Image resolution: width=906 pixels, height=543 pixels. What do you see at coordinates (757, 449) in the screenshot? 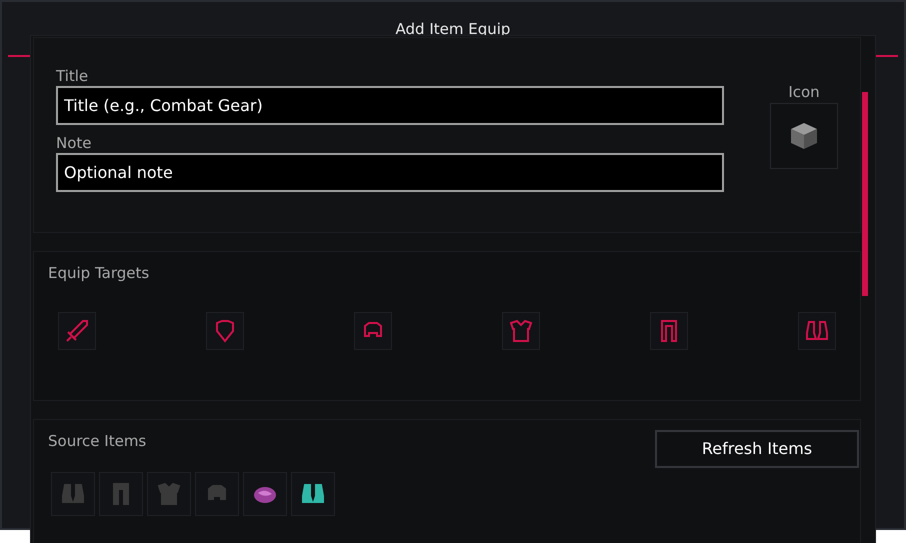
I see `refresh-items-button: Refresh Items` at bounding box center [757, 449].